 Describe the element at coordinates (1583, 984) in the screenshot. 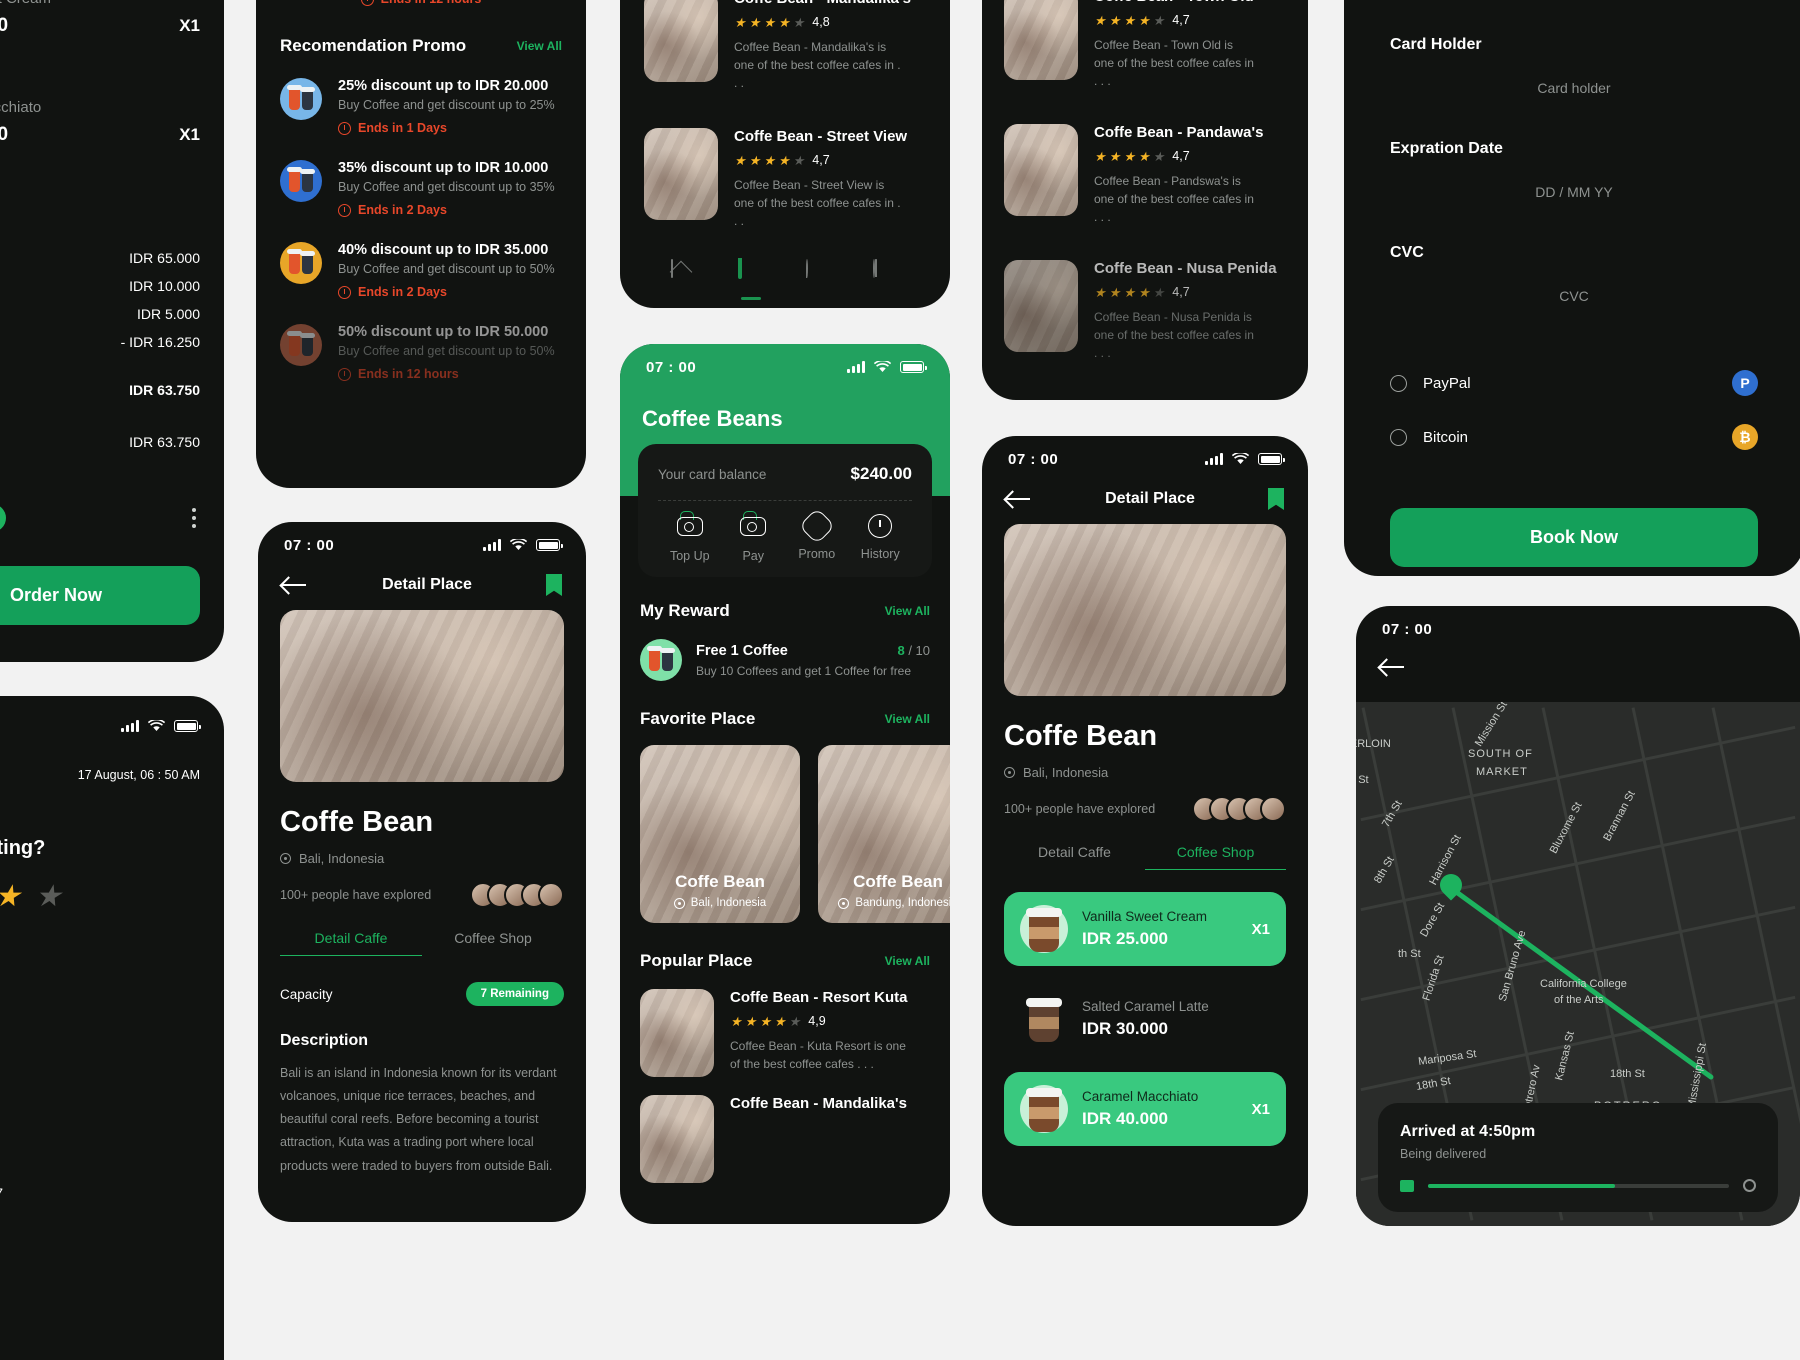

I see `map-label: California College` at that location.